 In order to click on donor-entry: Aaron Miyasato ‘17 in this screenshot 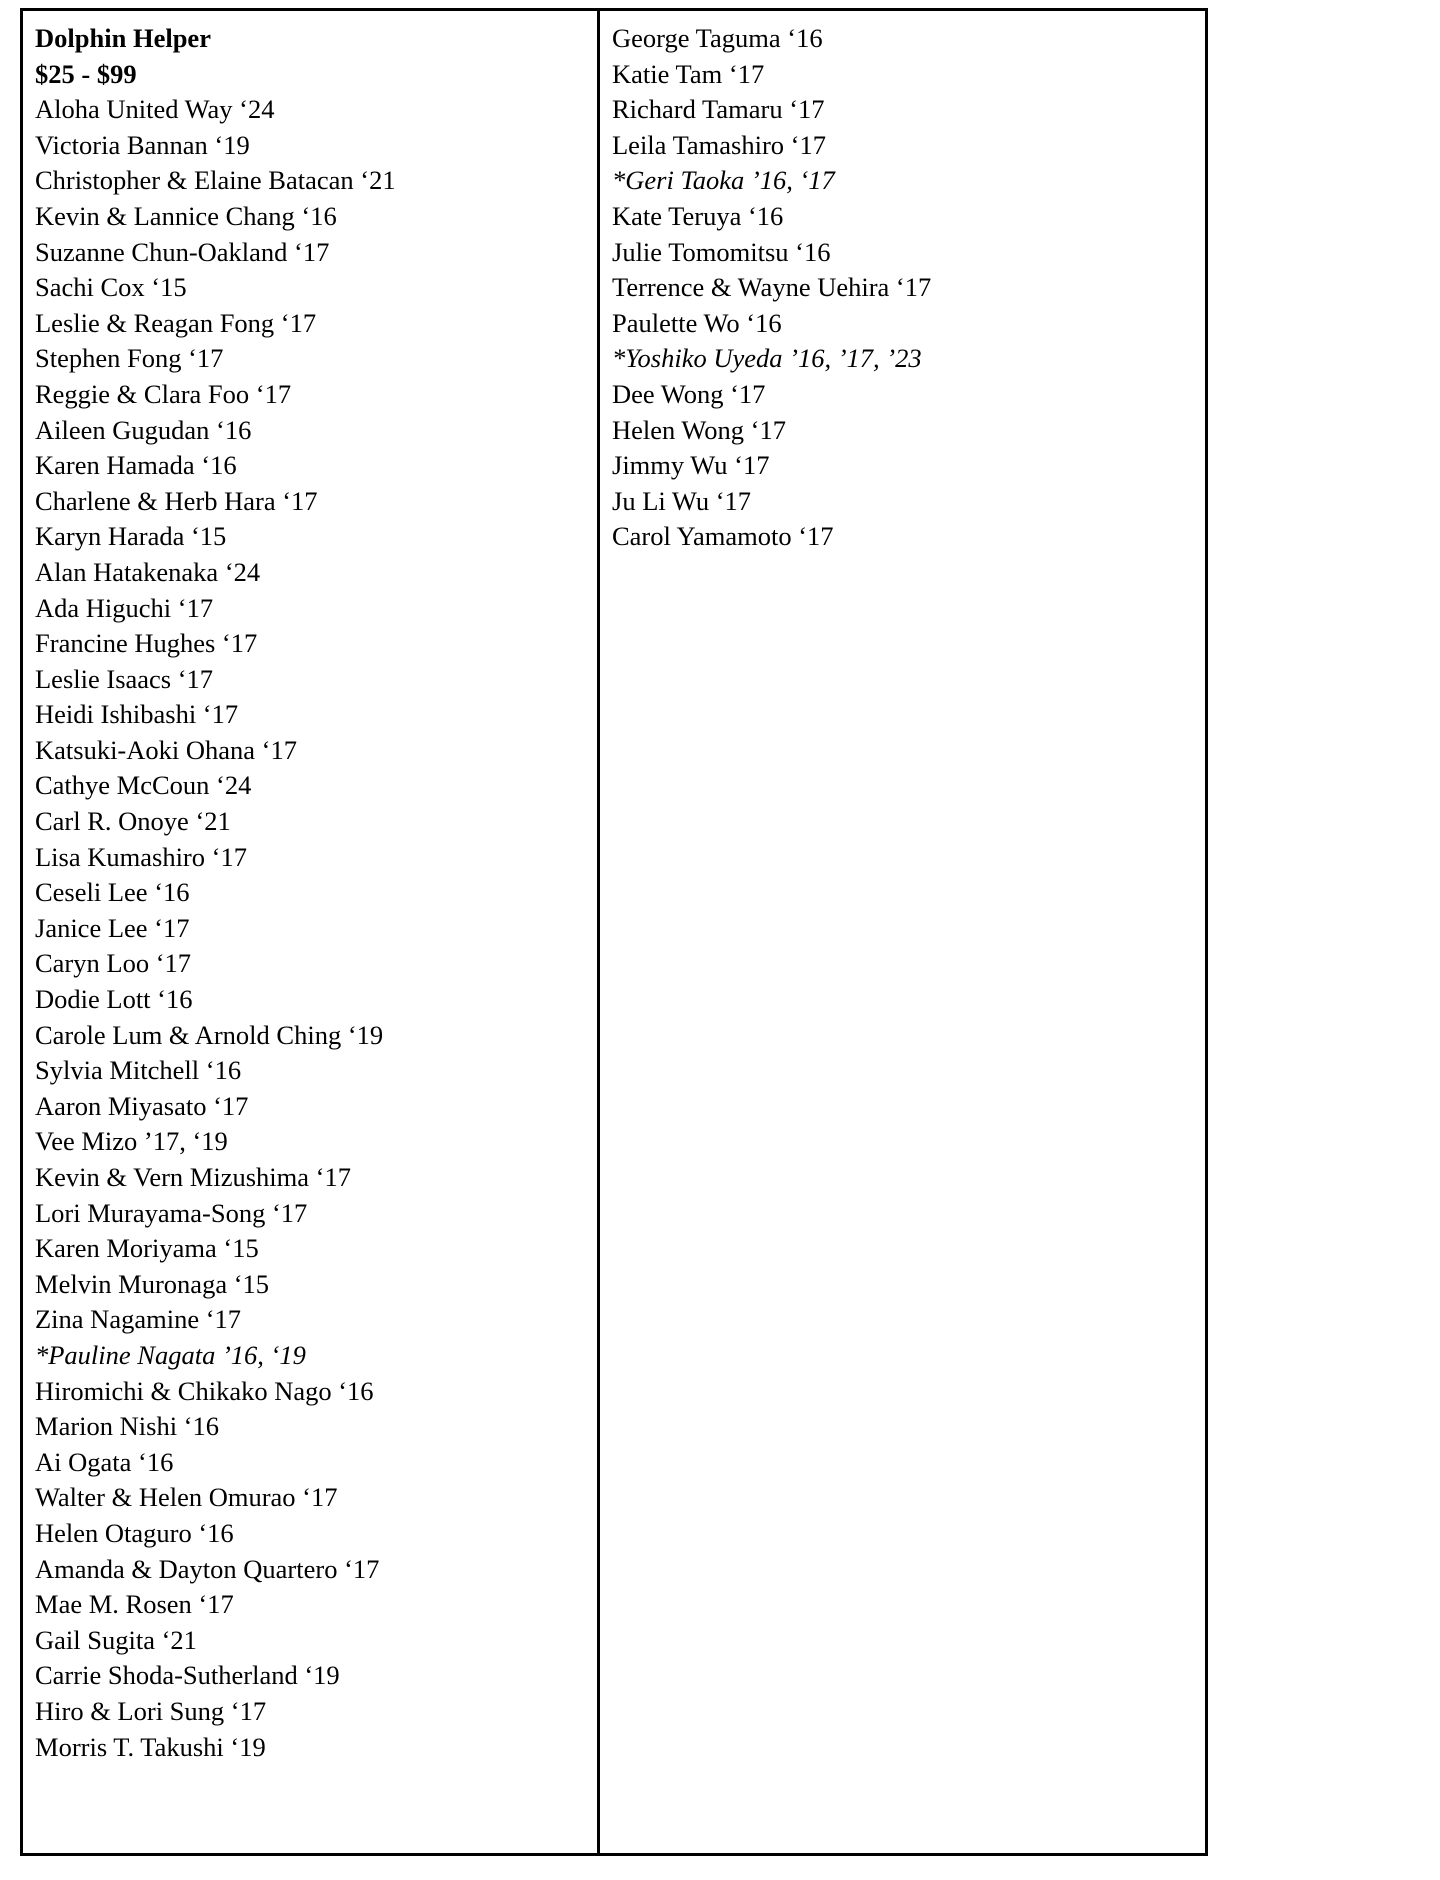, I will do `click(142, 1105)`.